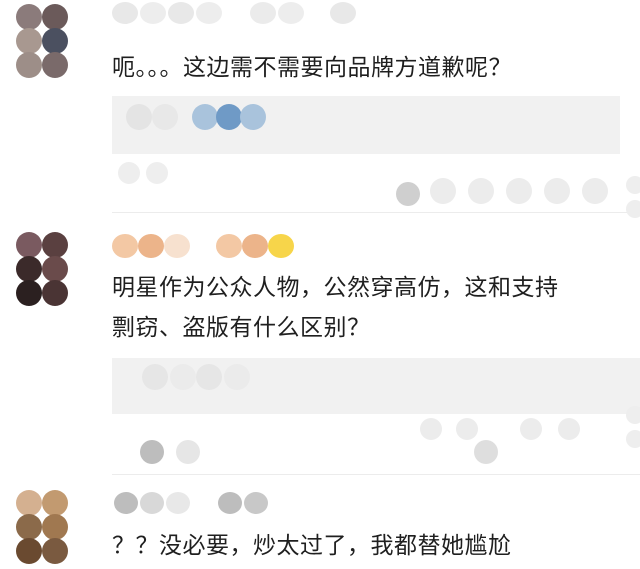  What do you see at coordinates (312, 68) in the screenshot?
I see `comment-text: 呃。。。这边需不需要向品牌方道歉呢？` at bounding box center [312, 68].